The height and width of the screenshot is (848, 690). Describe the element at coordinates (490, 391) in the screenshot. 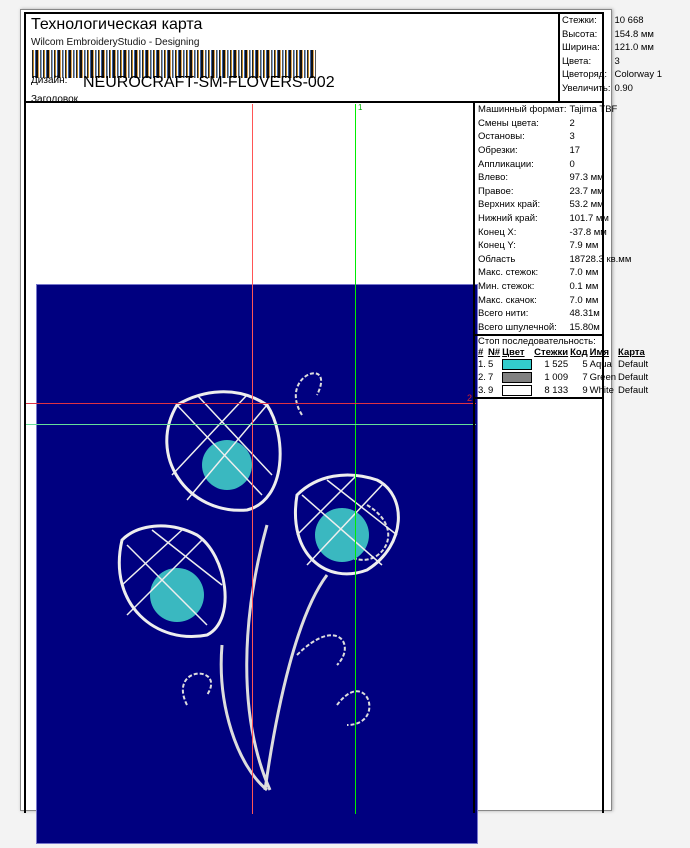

I see `stop-n: 9` at that location.